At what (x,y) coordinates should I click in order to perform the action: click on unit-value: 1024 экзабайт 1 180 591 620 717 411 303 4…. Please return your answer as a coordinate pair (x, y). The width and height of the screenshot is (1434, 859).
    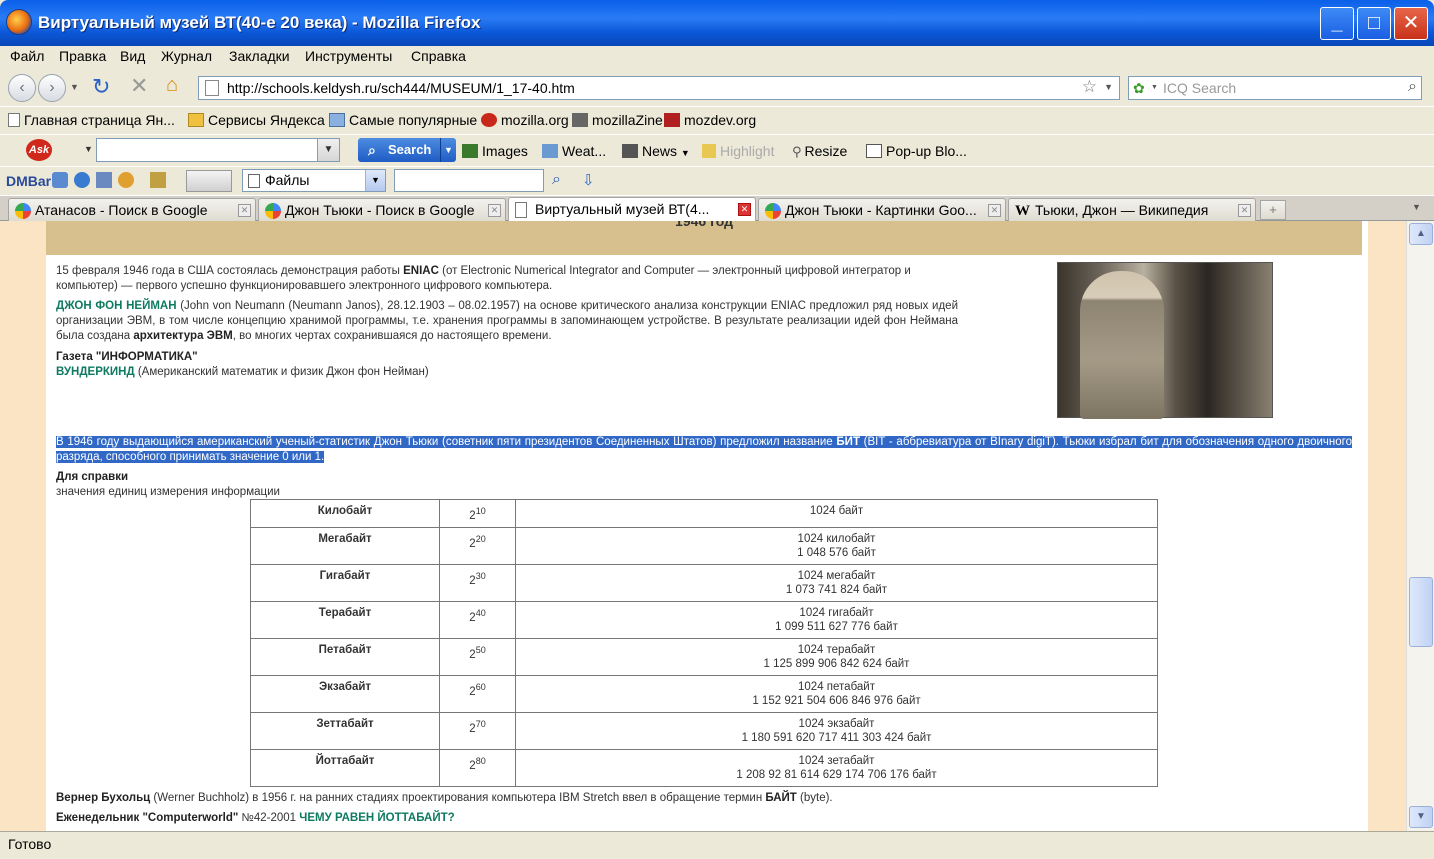
    Looking at the image, I should click on (836, 730).